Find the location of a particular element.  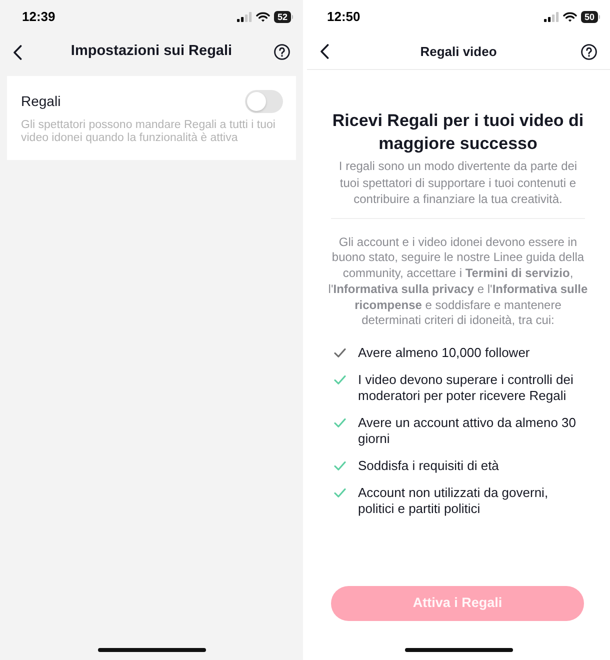

setting-label: Regali is located at coordinates (40, 101).